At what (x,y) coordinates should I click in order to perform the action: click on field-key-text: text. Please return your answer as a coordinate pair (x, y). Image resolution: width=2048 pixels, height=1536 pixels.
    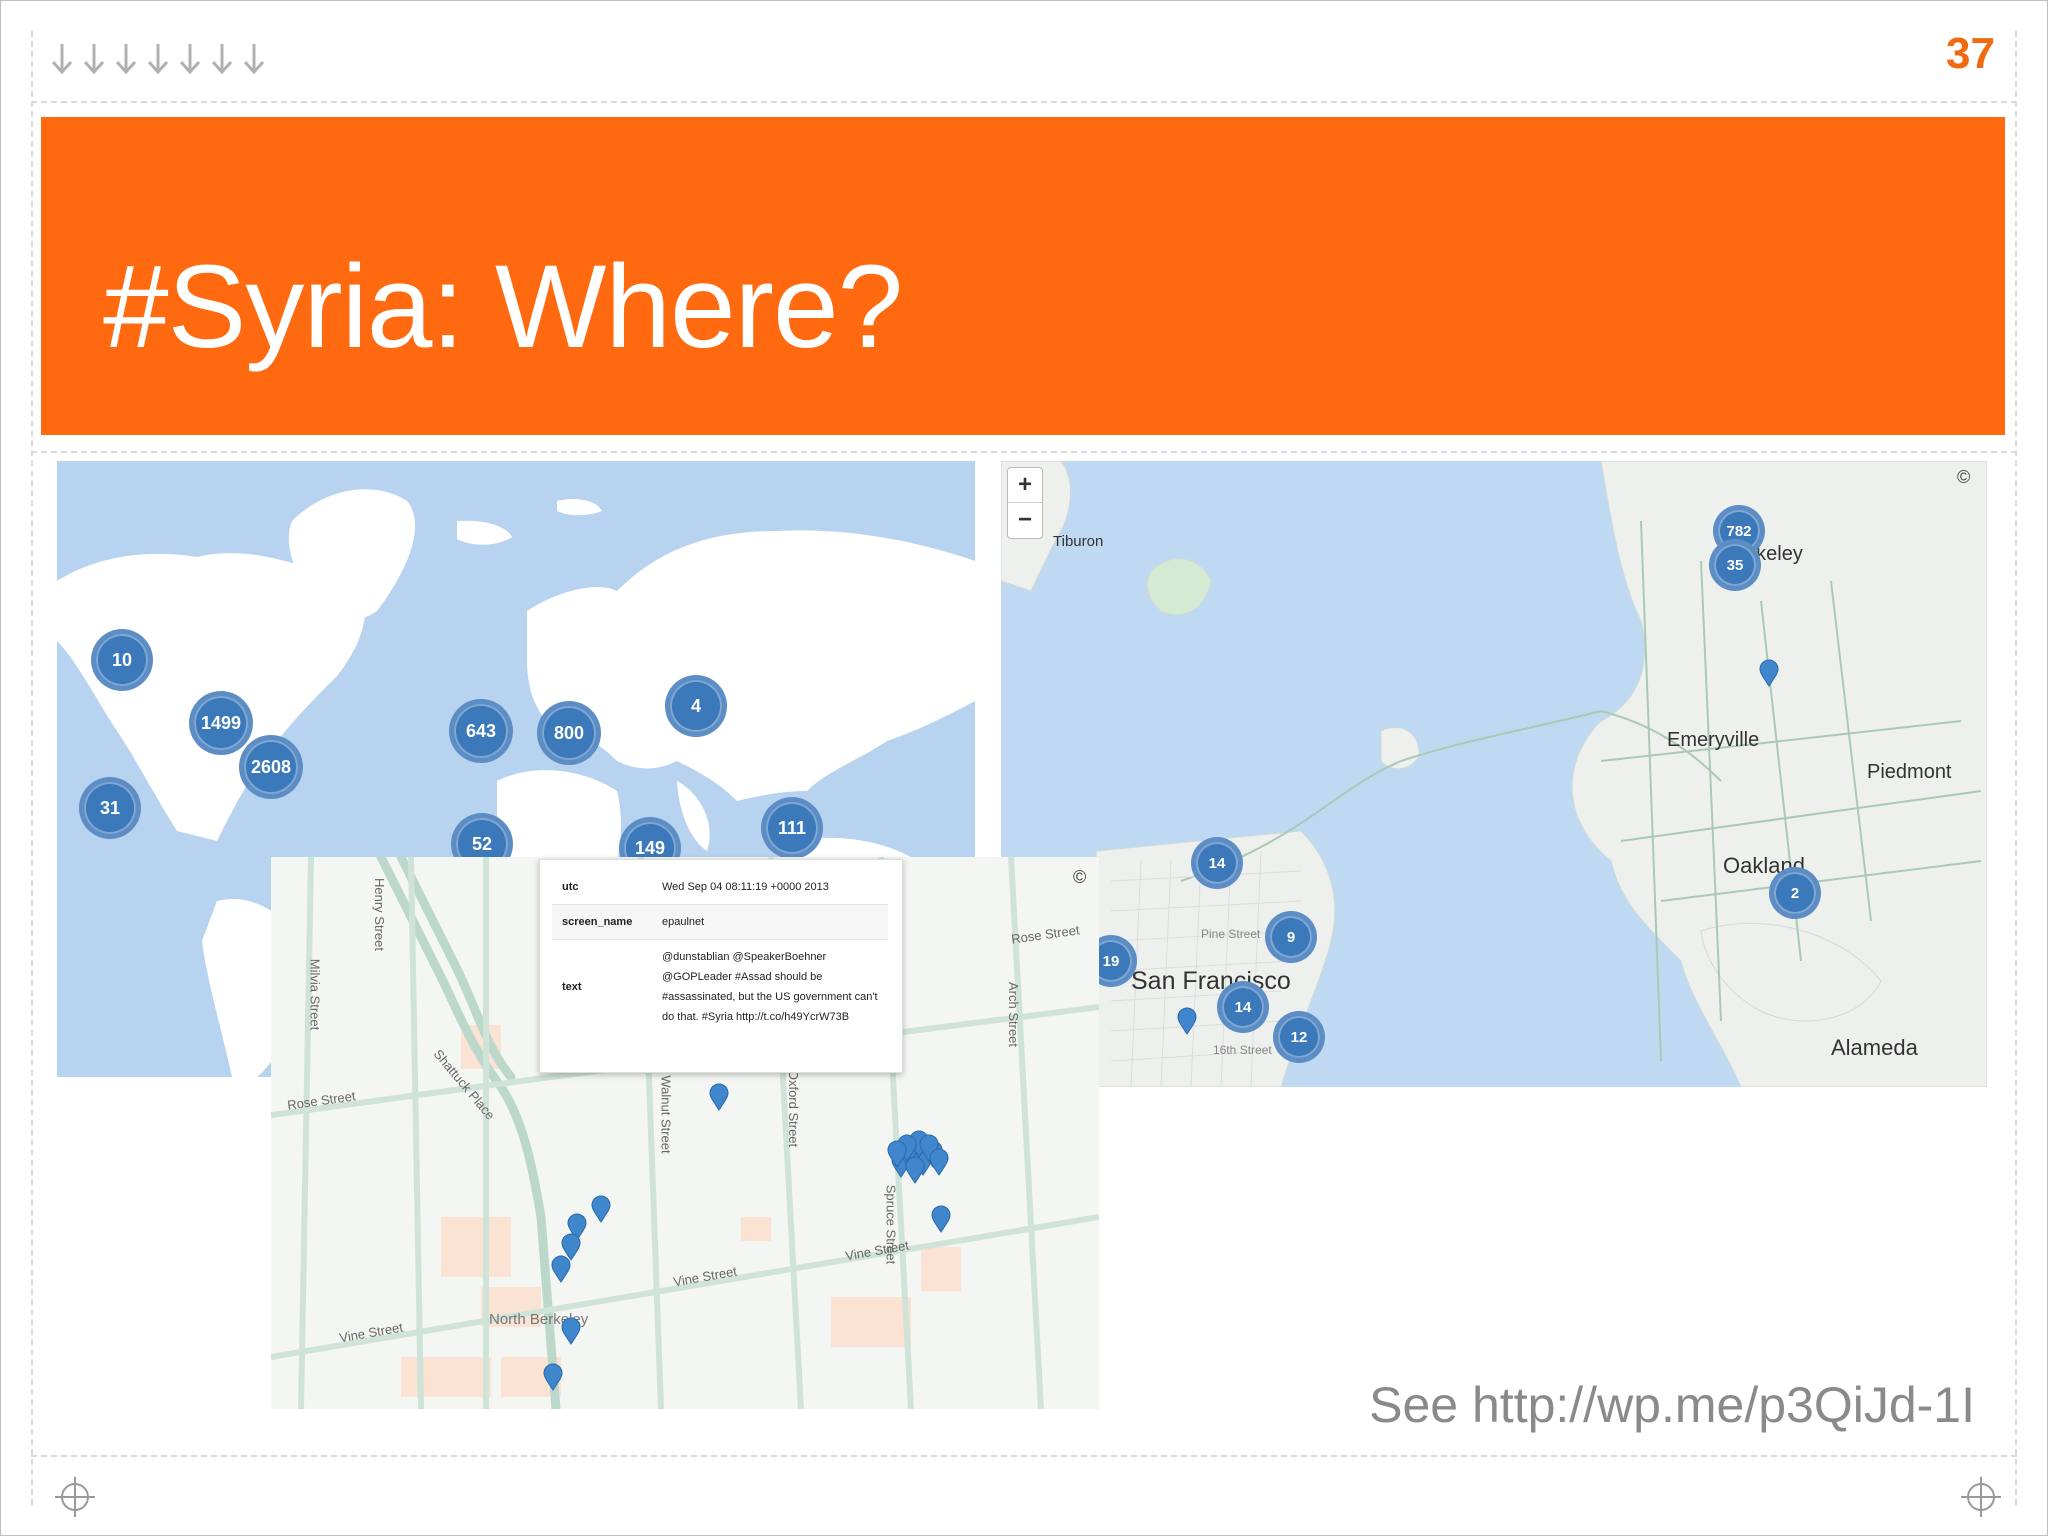
    Looking at the image, I should click on (602, 986).